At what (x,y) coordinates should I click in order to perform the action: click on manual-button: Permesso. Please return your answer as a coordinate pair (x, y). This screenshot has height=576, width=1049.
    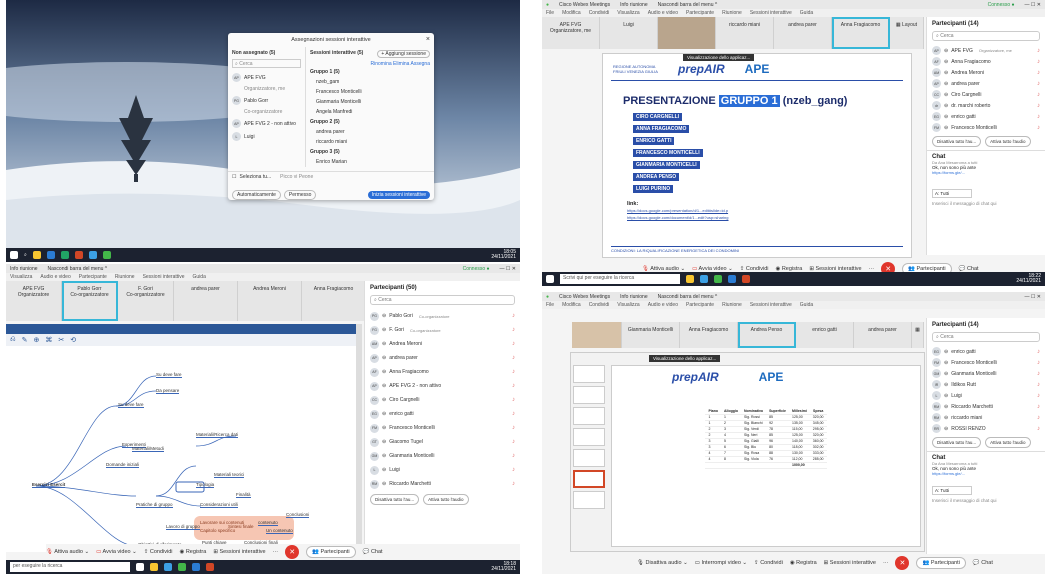
    Looking at the image, I should click on (300, 195).